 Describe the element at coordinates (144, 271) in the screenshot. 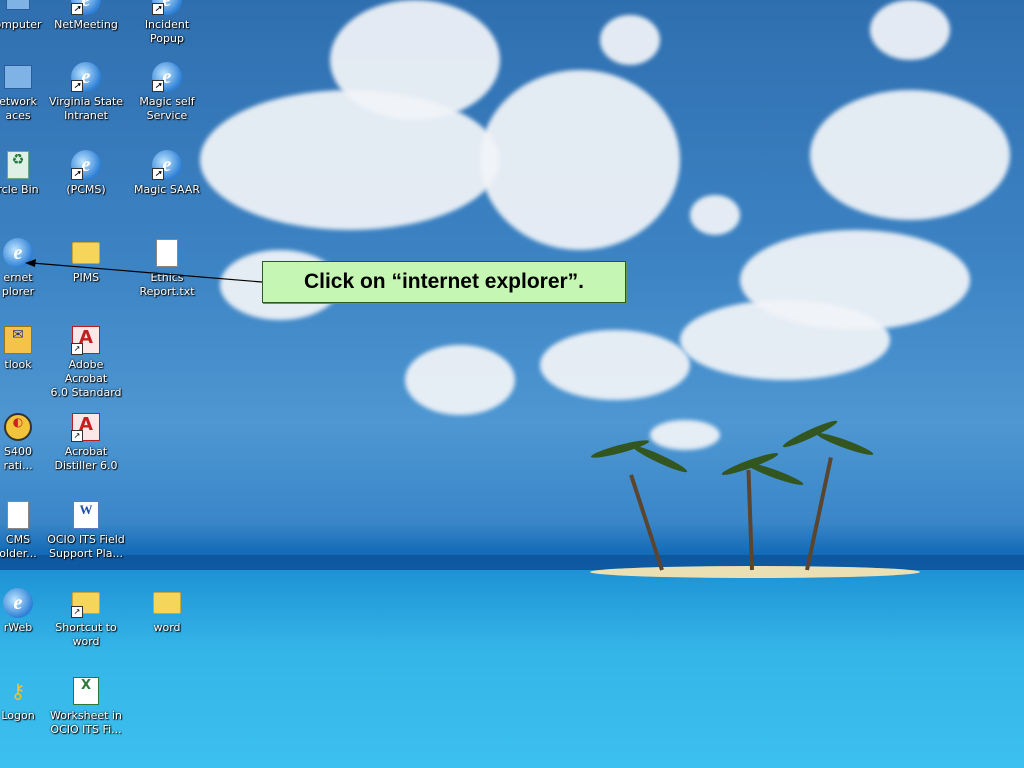

I see `callout-arrow` at that location.